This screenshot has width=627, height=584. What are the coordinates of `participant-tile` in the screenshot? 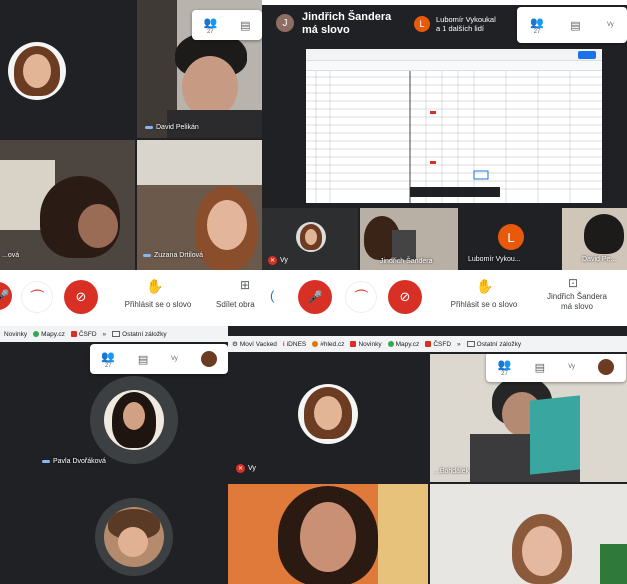 It's located at (328, 534).